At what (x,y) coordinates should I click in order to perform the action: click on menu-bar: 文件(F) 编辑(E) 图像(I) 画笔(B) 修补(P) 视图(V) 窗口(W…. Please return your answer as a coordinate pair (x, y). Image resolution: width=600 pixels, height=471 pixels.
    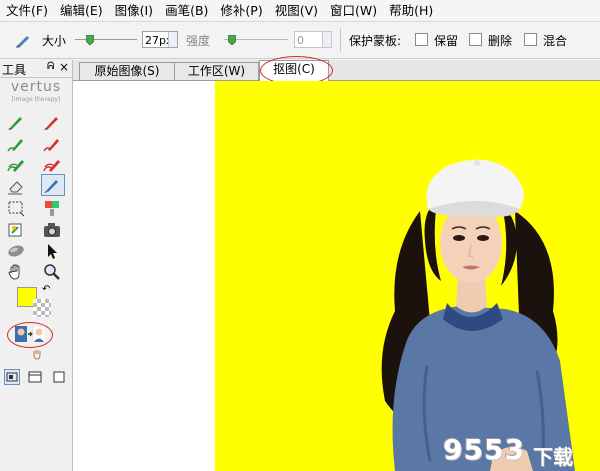
    Looking at the image, I should click on (300, 11).